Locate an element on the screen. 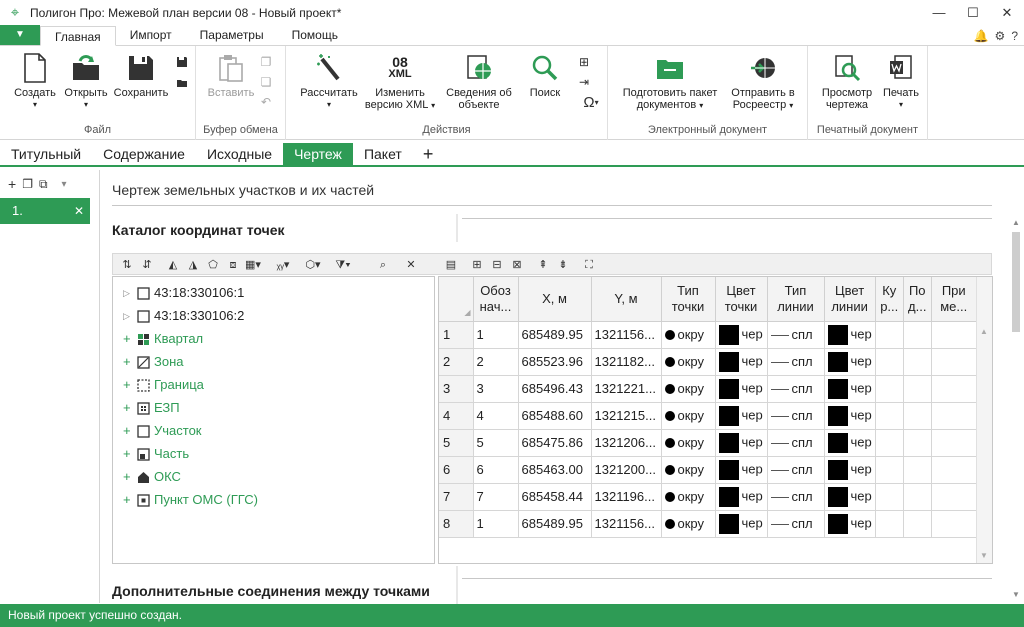 This screenshot has width=1024, height=627. move-up-icon: ⇞ is located at coordinates (543, 265).